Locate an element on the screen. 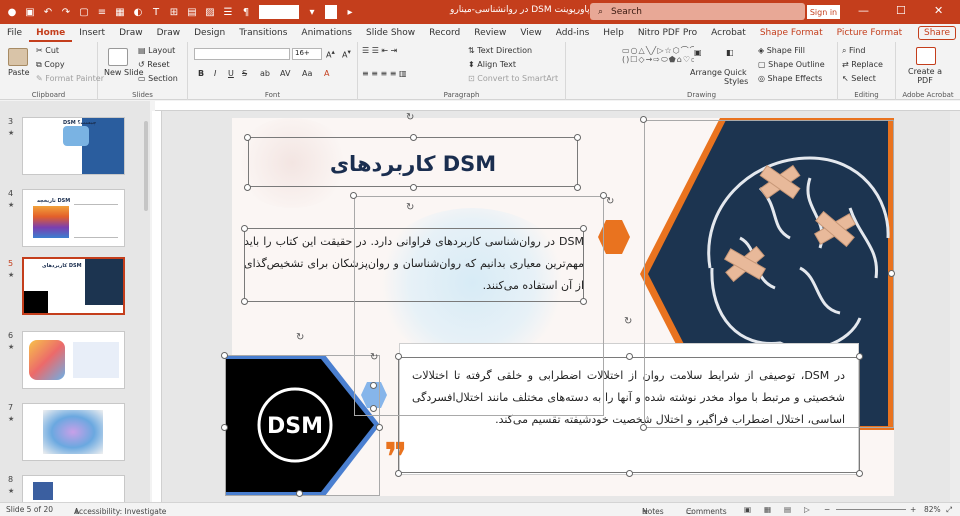 This screenshot has height=516, width=960. tab-slide-show: Slide Show is located at coordinates (390, 33).